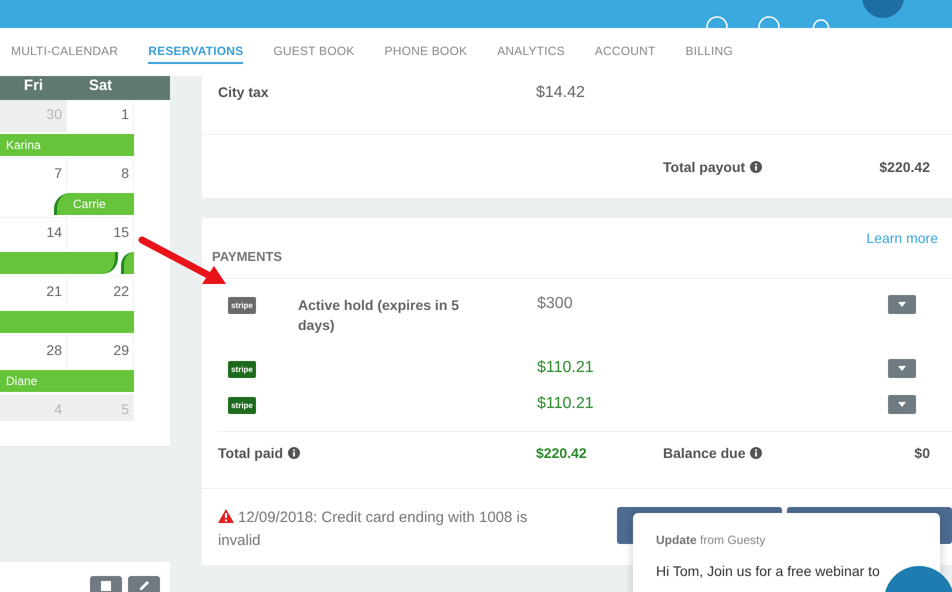 The image size is (952, 592). What do you see at coordinates (33, 408) in the screenshot?
I see `calendar-day: 4` at bounding box center [33, 408].